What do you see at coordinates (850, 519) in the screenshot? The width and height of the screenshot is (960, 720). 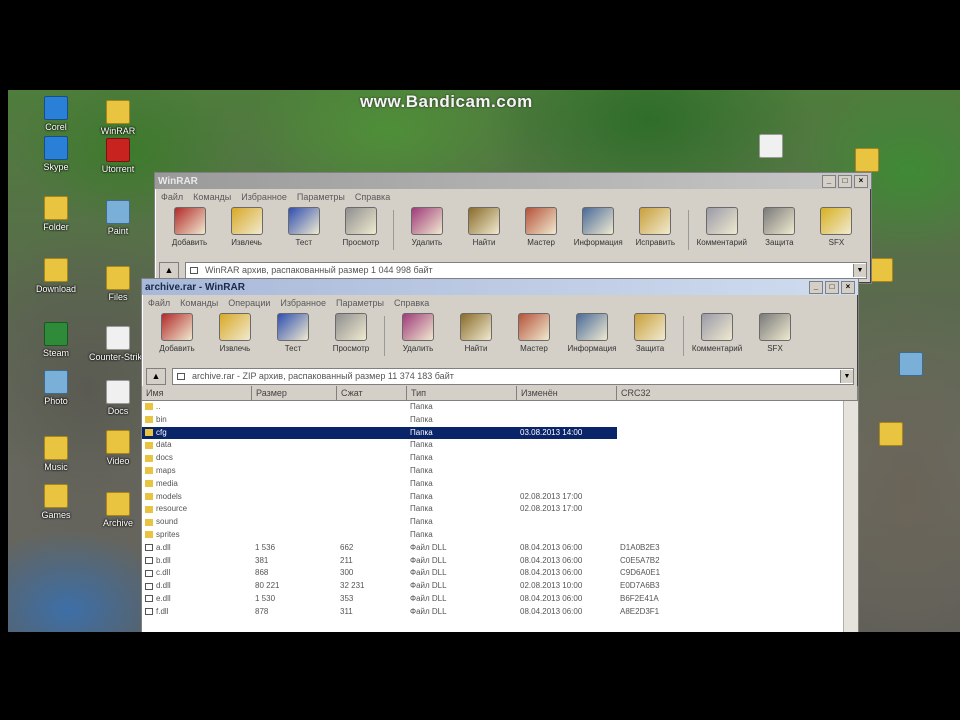 I see `vertical-scrollbar` at bounding box center [850, 519].